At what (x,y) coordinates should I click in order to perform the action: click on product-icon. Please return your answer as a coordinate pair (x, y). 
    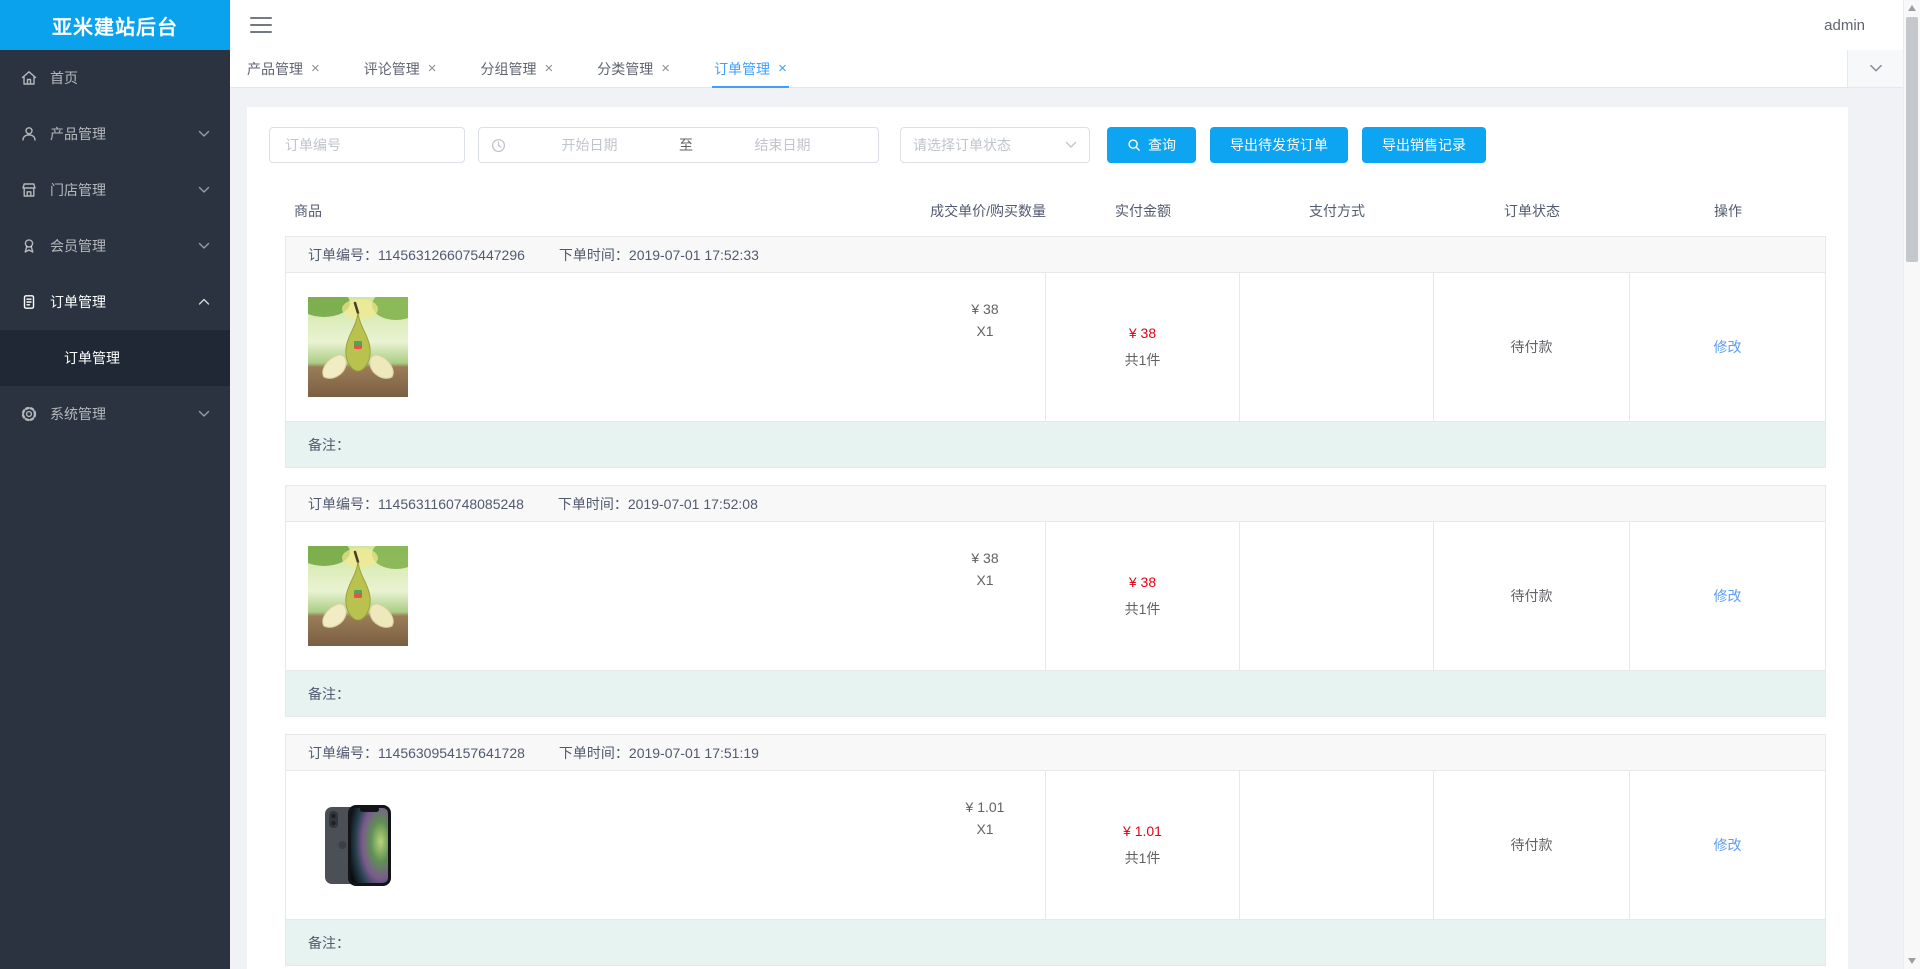
    Looking at the image, I should click on (29, 134).